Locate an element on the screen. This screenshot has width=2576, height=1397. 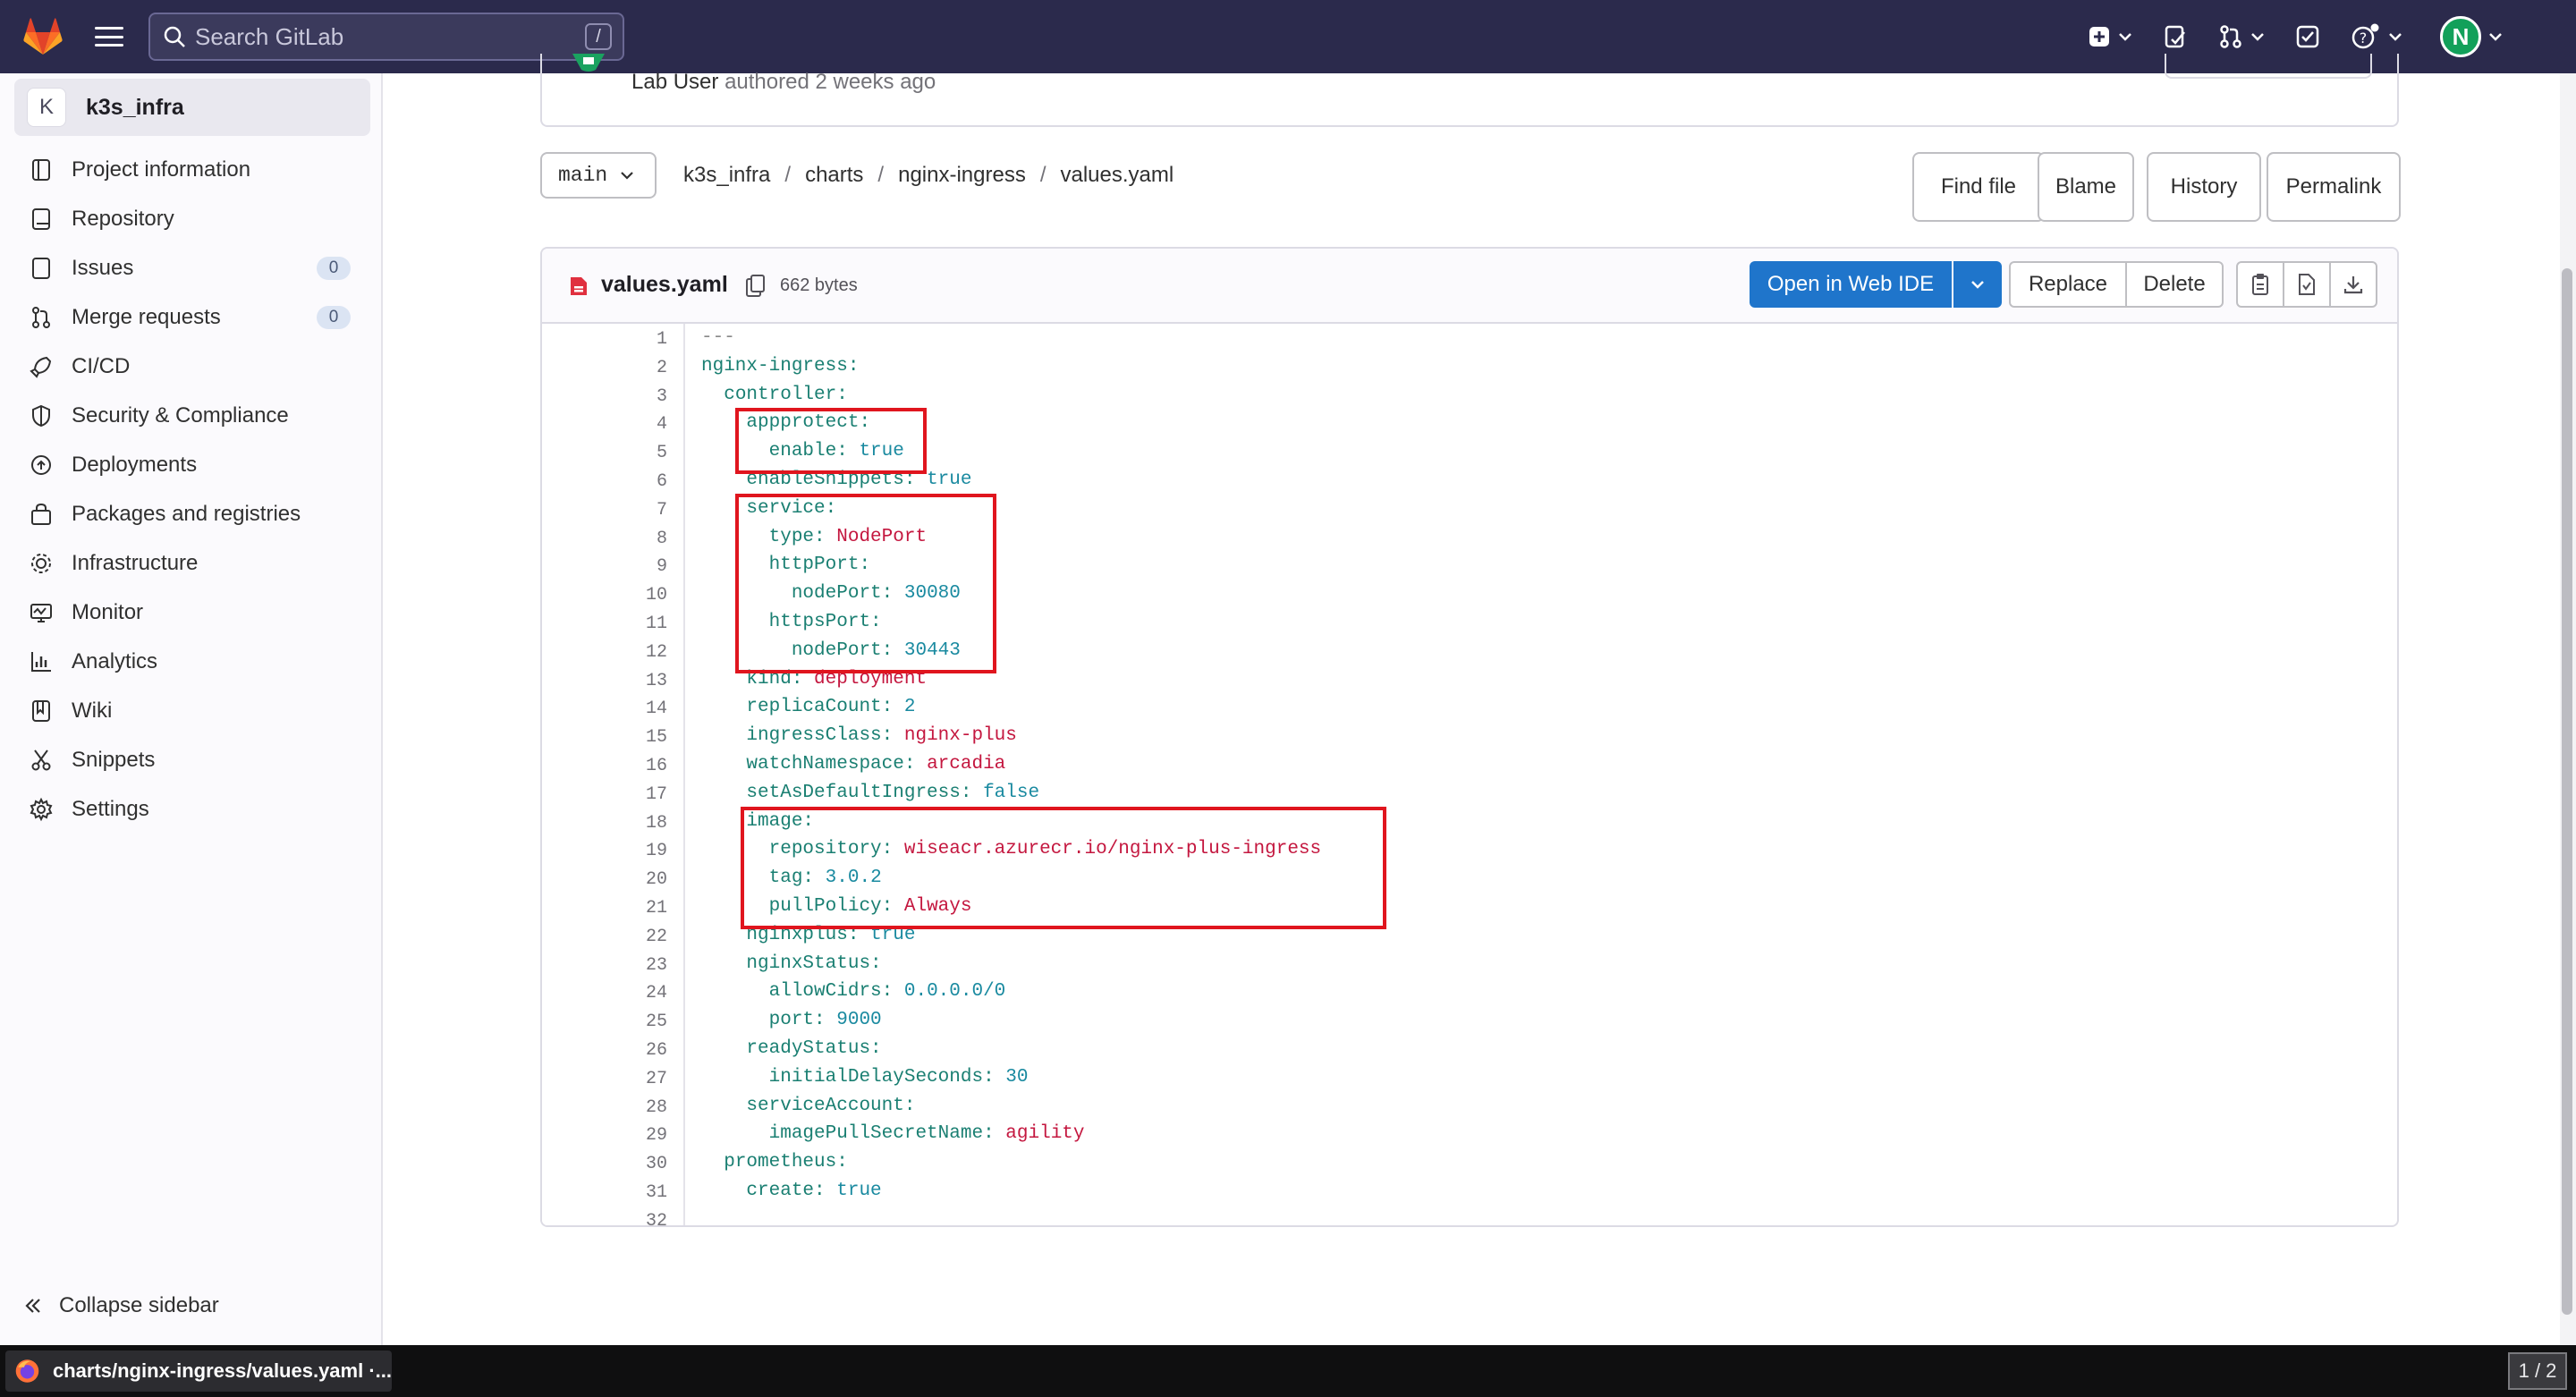
create-new-button is located at coordinates (2110, 36).